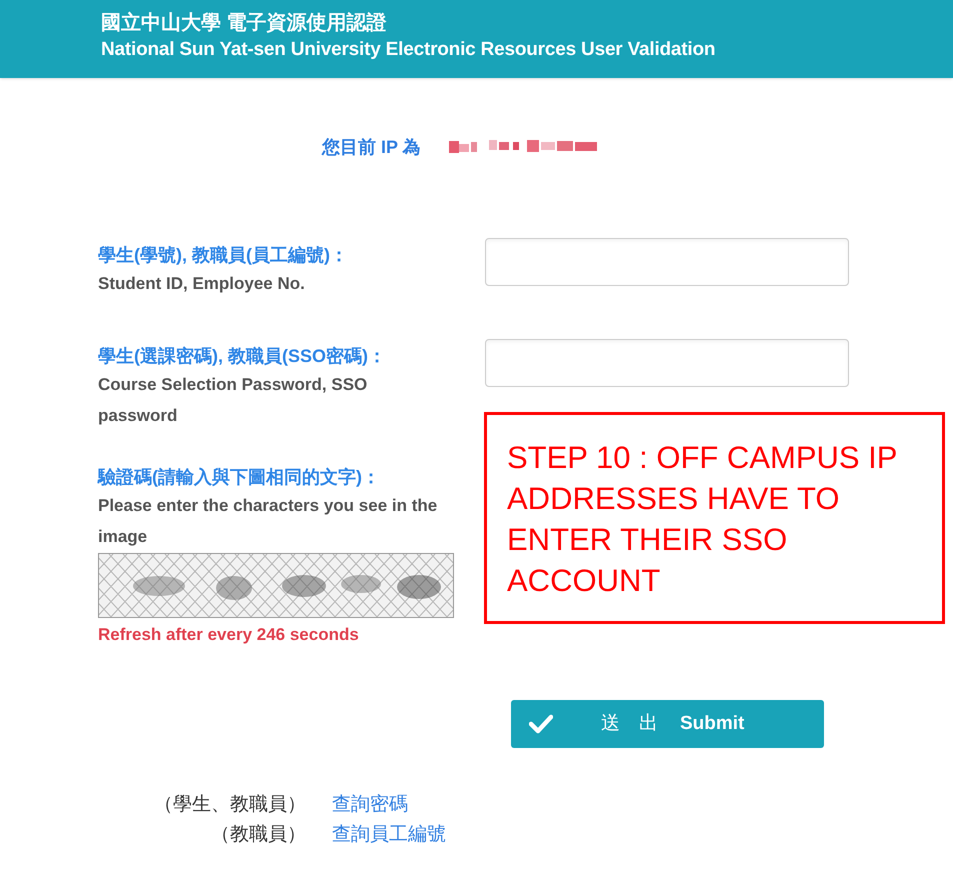  What do you see at coordinates (702, 519) in the screenshot?
I see `annotation-text: STEP 10 : OFF CAMPUS IP ADDRESSES HAVE TO ENTER THEIR SSO ACCOUNT` at bounding box center [702, 519].